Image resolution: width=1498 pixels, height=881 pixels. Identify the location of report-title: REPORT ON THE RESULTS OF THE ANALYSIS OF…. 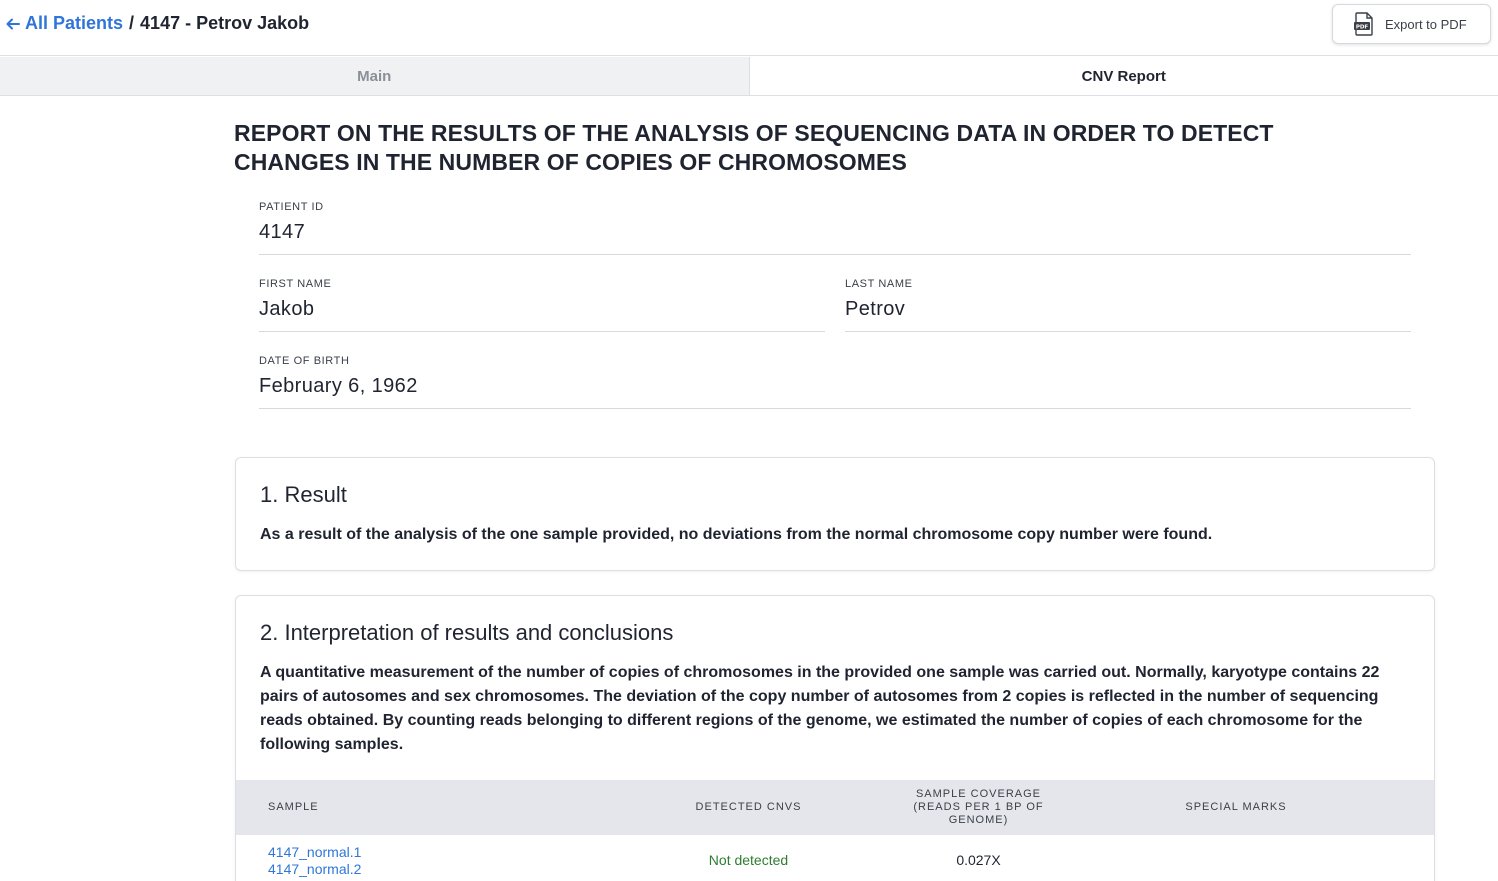
(754, 147).